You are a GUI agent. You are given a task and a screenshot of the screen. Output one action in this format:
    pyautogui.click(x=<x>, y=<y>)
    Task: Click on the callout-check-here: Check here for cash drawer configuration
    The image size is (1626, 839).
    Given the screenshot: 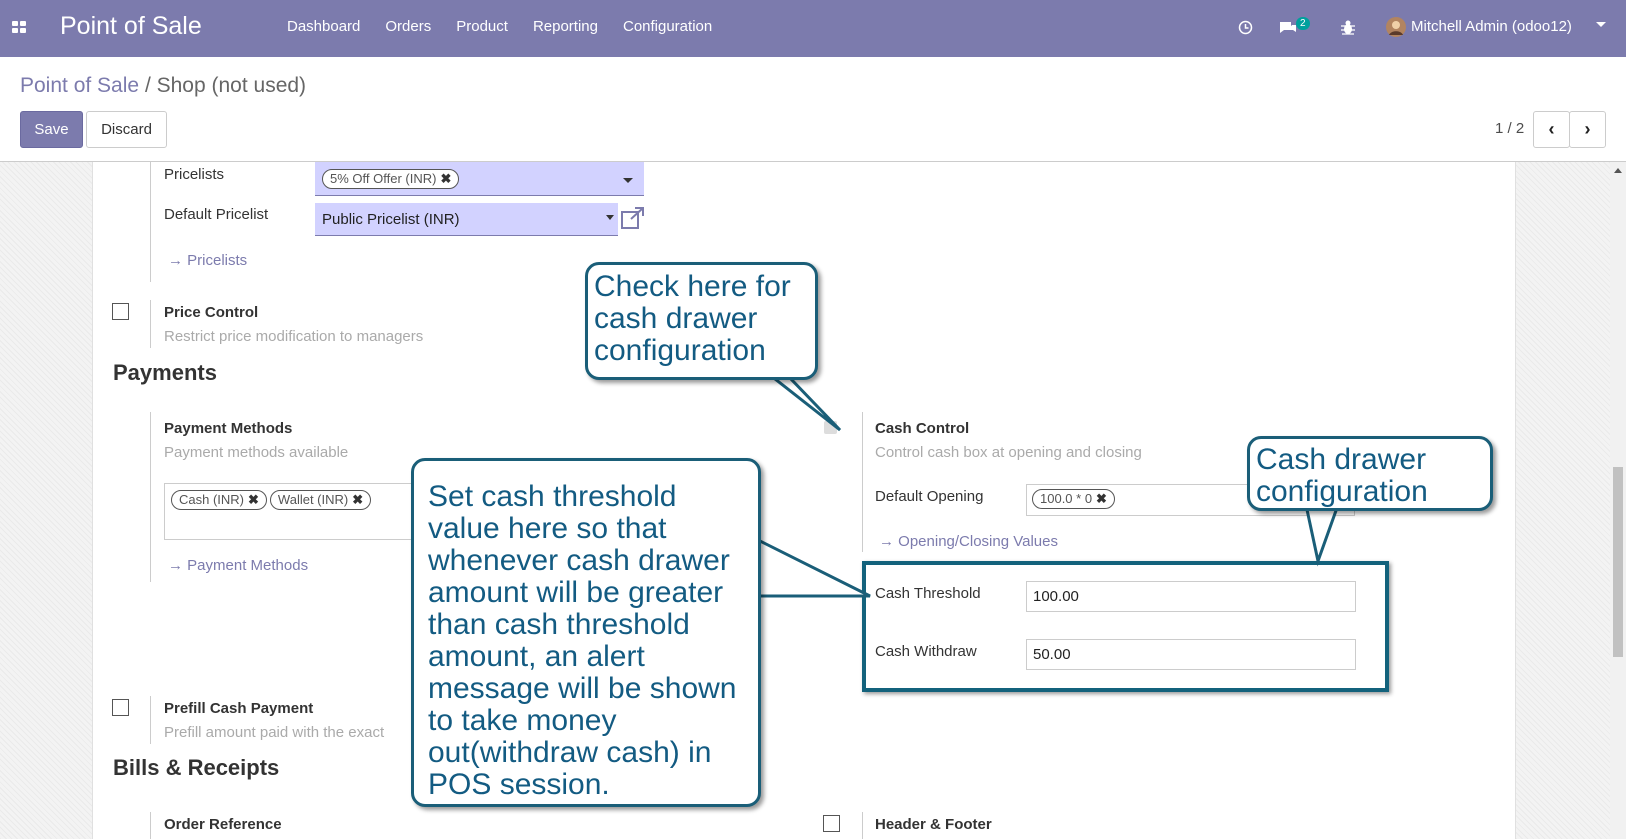 What is the action you would take?
    pyautogui.click(x=701, y=321)
    